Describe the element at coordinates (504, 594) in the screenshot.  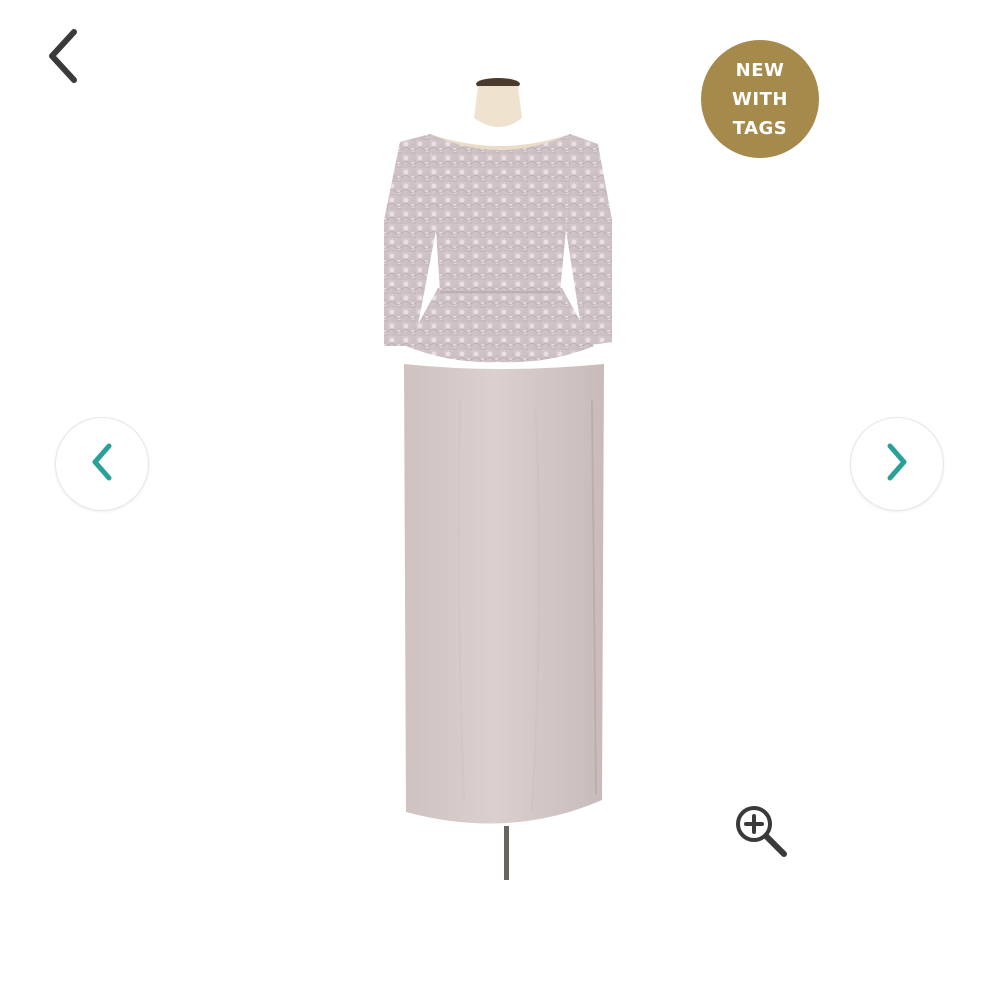
I see `skirt` at that location.